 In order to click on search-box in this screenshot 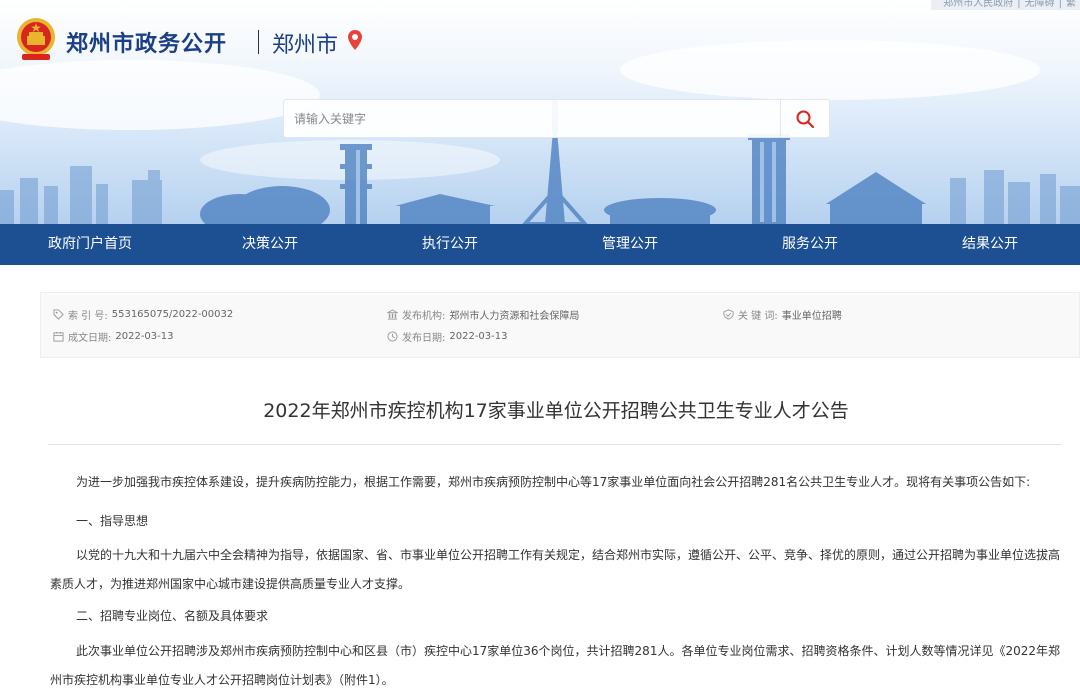, I will do `click(556, 118)`.